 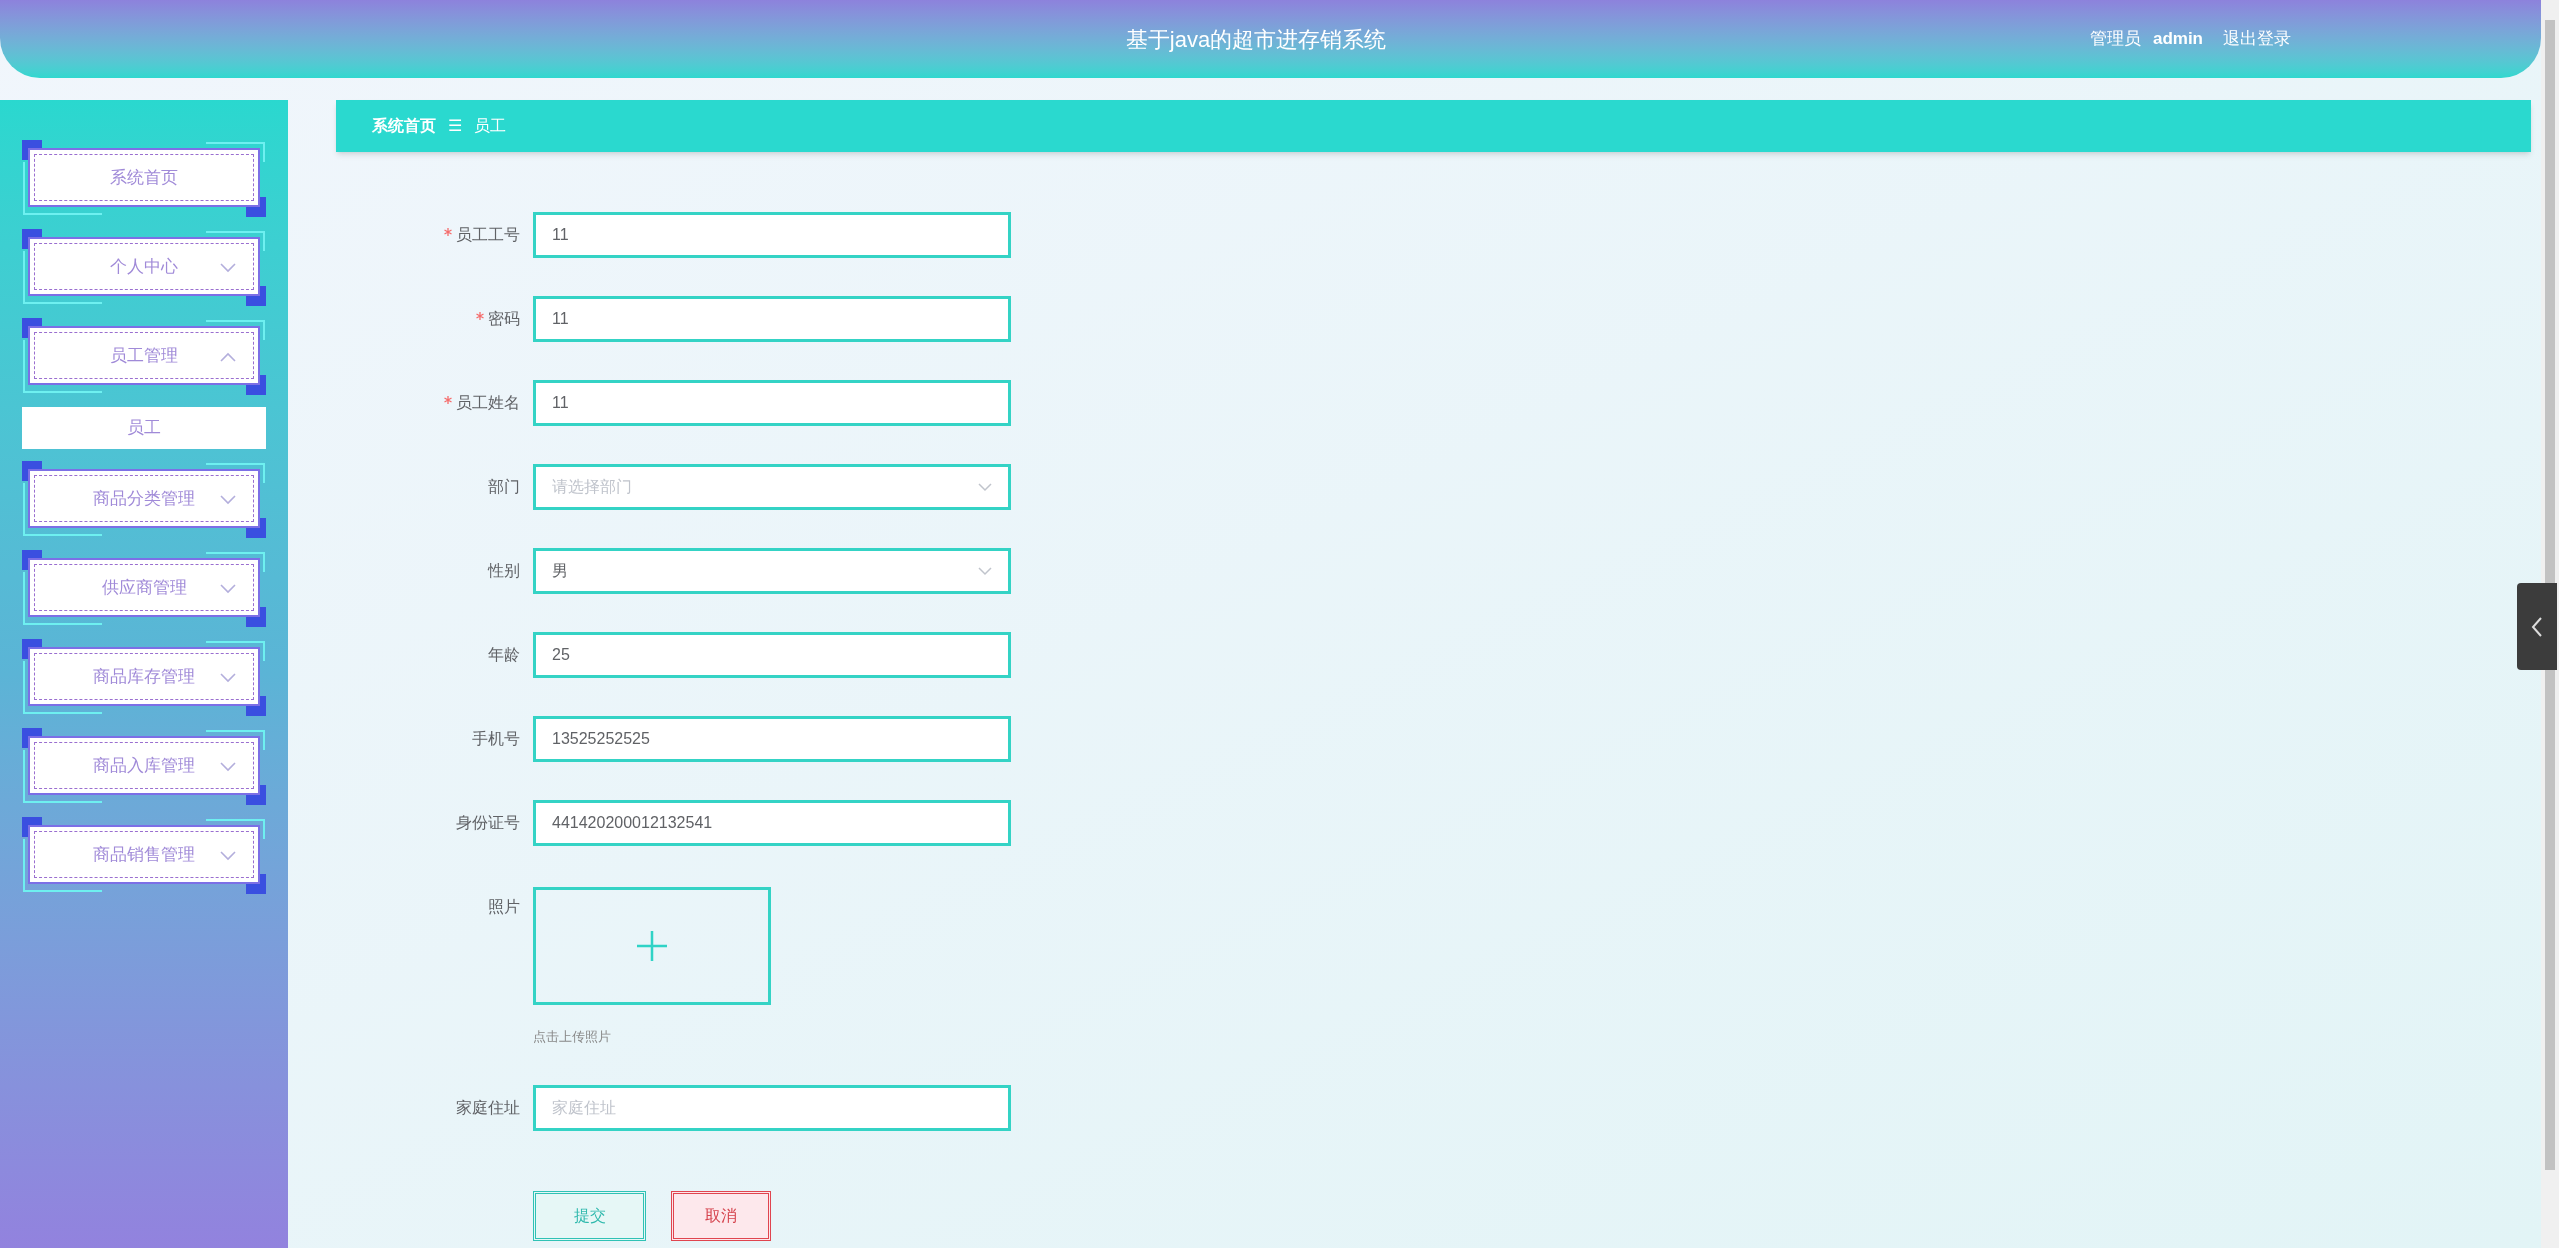 What do you see at coordinates (2177, 39) in the screenshot?
I see `user-name: admin` at bounding box center [2177, 39].